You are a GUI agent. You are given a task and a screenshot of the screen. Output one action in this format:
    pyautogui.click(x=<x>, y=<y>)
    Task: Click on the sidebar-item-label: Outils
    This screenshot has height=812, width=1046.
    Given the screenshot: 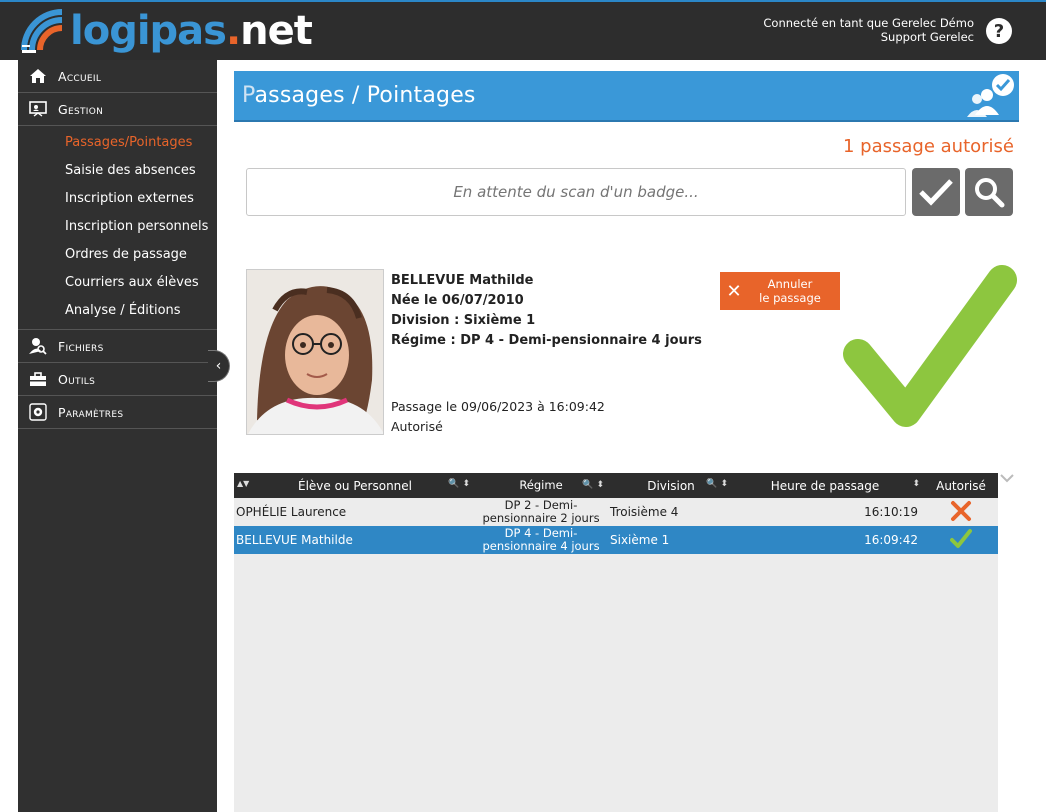 What is the action you would take?
    pyautogui.click(x=77, y=379)
    